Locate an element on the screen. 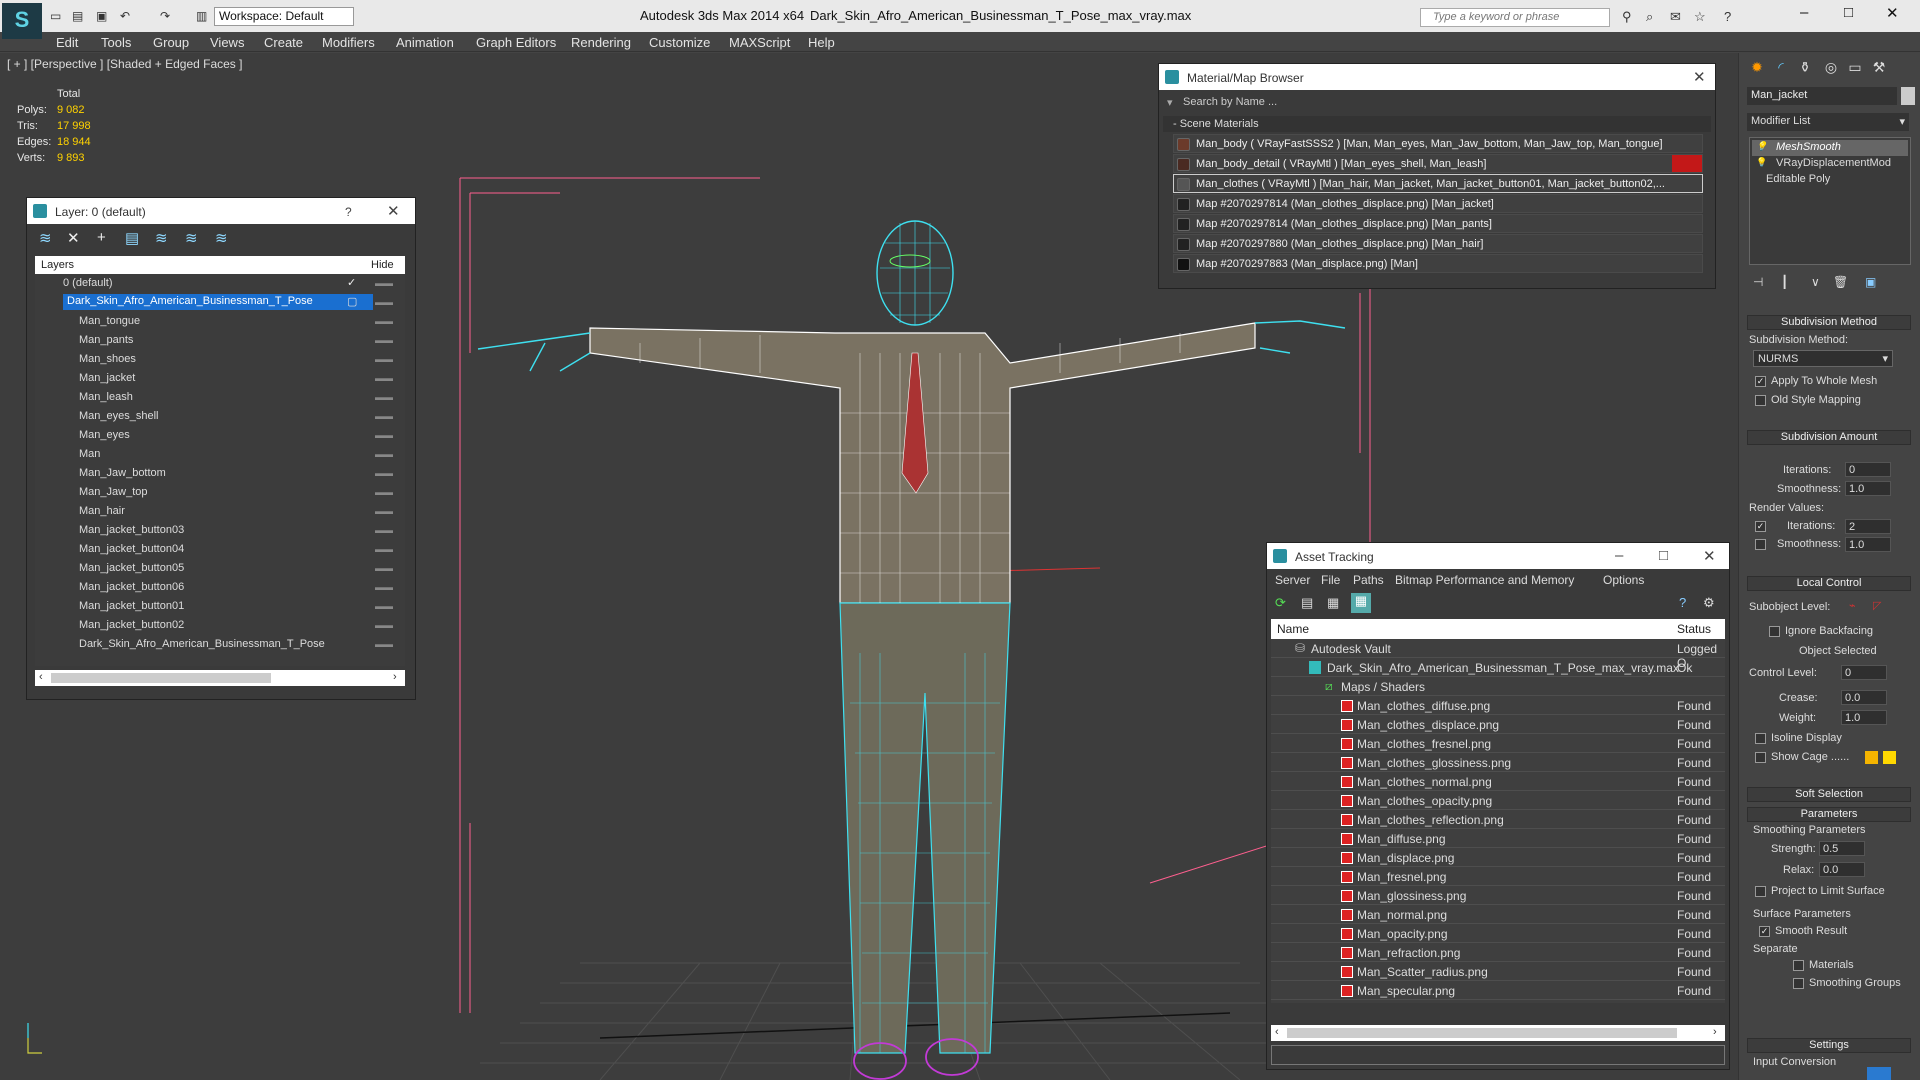 The height and width of the screenshot is (1080, 1920). layer-close-icon: ✕ is located at coordinates (393, 211).